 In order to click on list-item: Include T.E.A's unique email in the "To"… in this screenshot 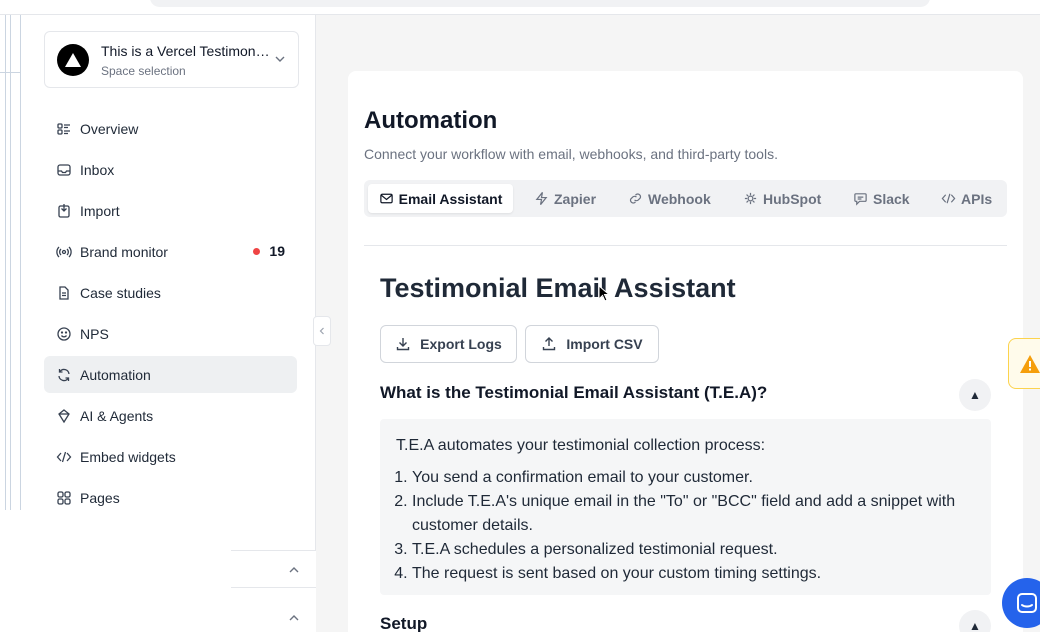, I will do `click(693, 514)`.